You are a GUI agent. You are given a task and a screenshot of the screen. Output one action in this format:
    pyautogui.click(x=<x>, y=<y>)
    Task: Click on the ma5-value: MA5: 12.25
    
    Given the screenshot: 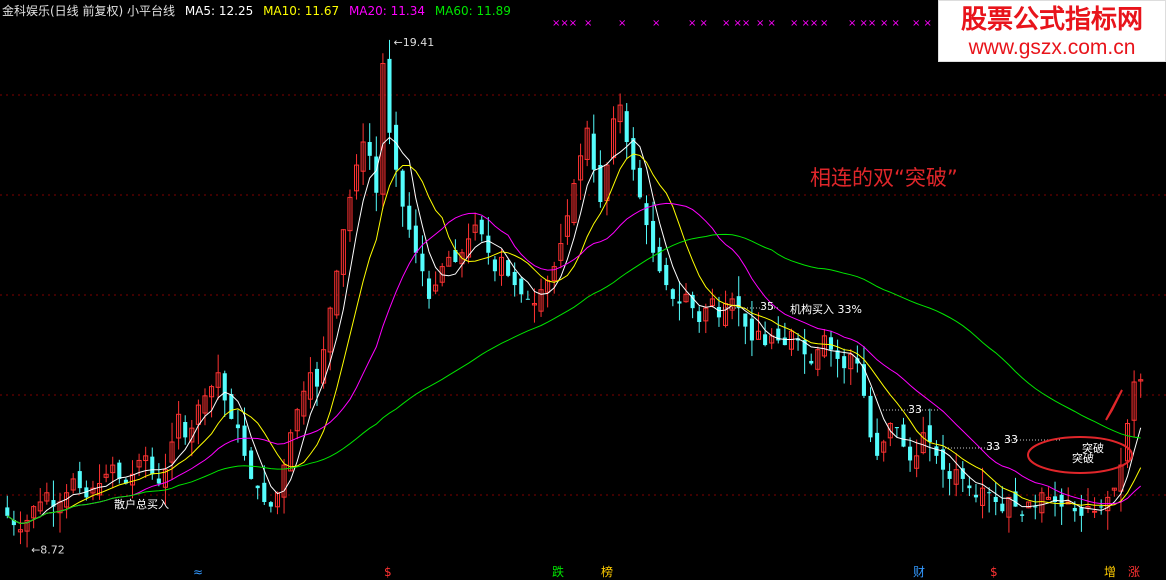 What is the action you would take?
    pyautogui.click(x=219, y=11)
    